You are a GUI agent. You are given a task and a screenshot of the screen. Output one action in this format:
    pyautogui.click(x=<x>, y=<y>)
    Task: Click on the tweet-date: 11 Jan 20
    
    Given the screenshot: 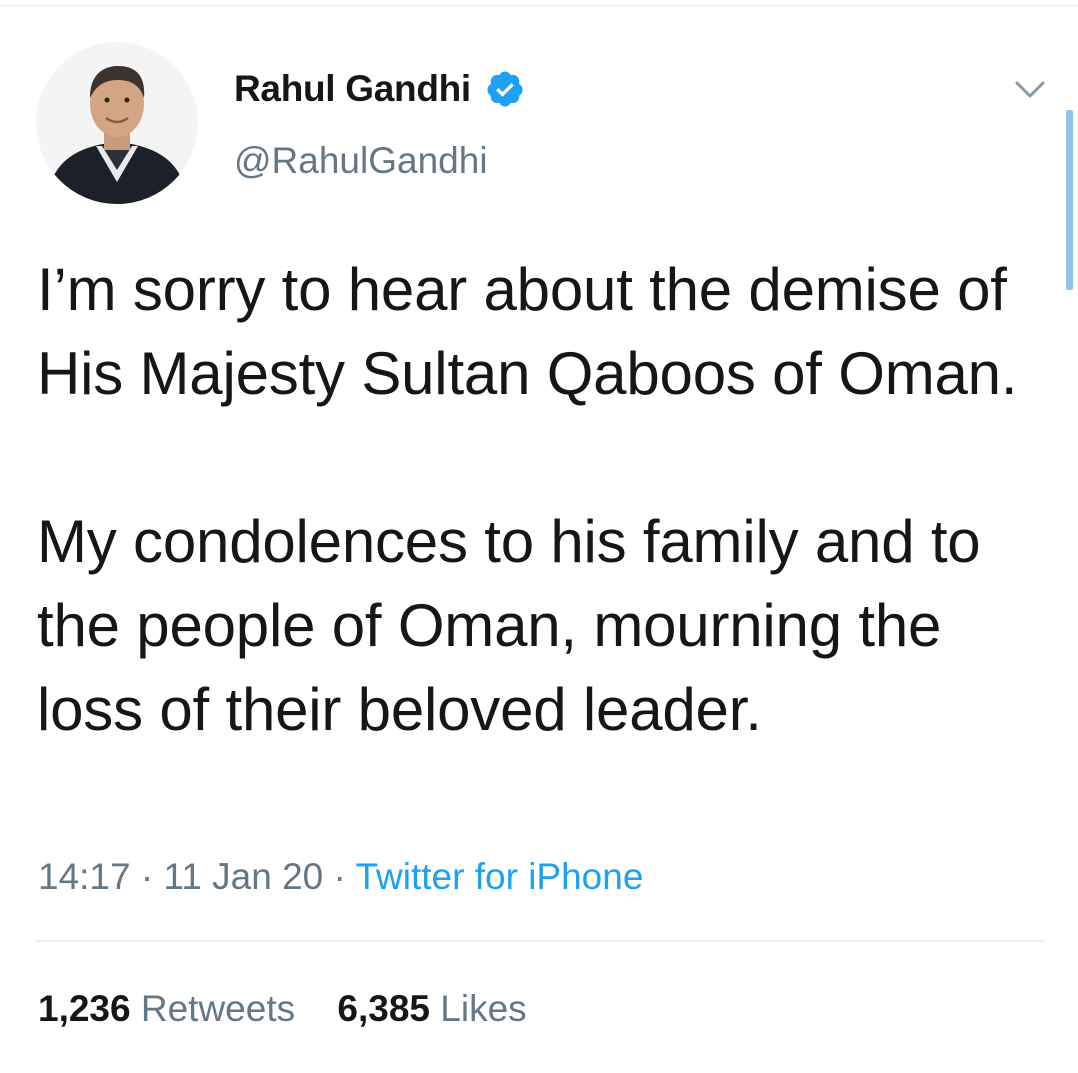 What is the action you would take?
    pyautogui.click(x=243, y=876)
    